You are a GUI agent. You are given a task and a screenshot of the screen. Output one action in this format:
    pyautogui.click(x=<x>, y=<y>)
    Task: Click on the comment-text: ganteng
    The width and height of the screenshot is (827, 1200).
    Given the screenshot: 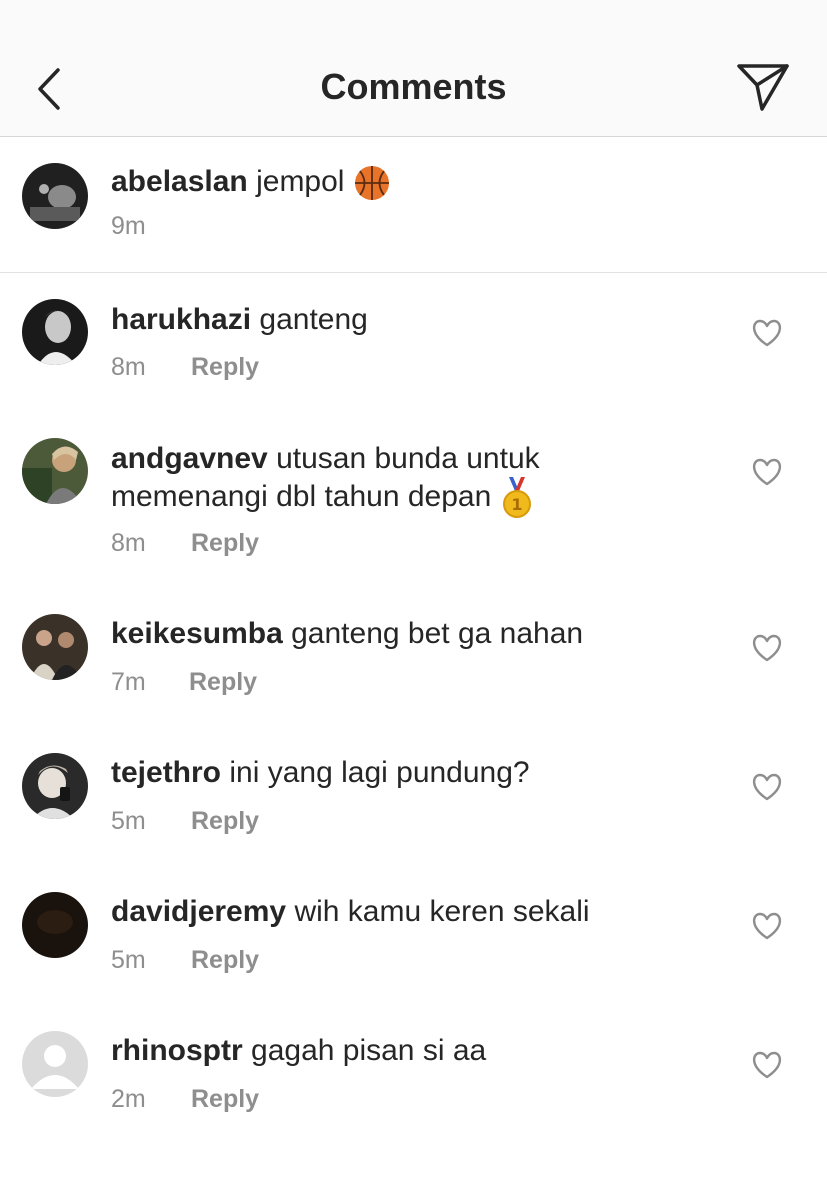 What is the action you would take?
    pyautogui.click(x=313, y=319)
    